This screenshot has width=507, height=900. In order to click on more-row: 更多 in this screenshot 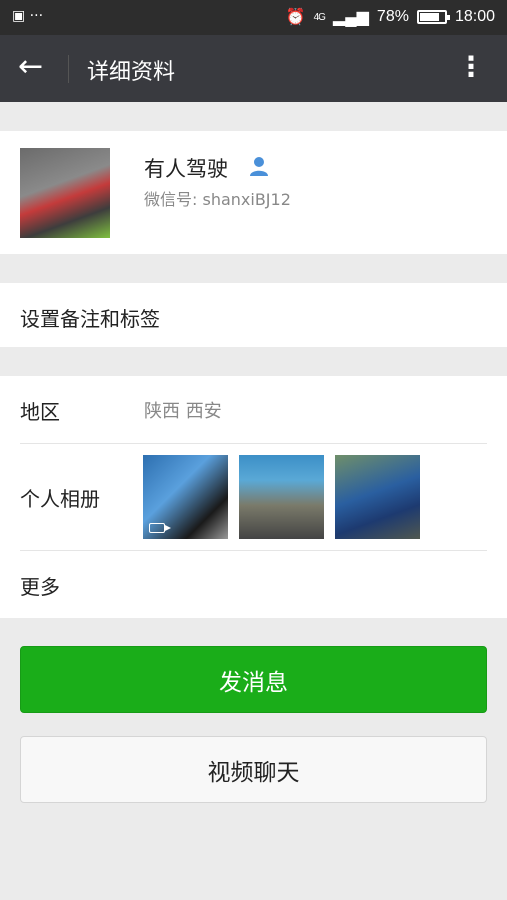, I will do `click(255, 586)`.